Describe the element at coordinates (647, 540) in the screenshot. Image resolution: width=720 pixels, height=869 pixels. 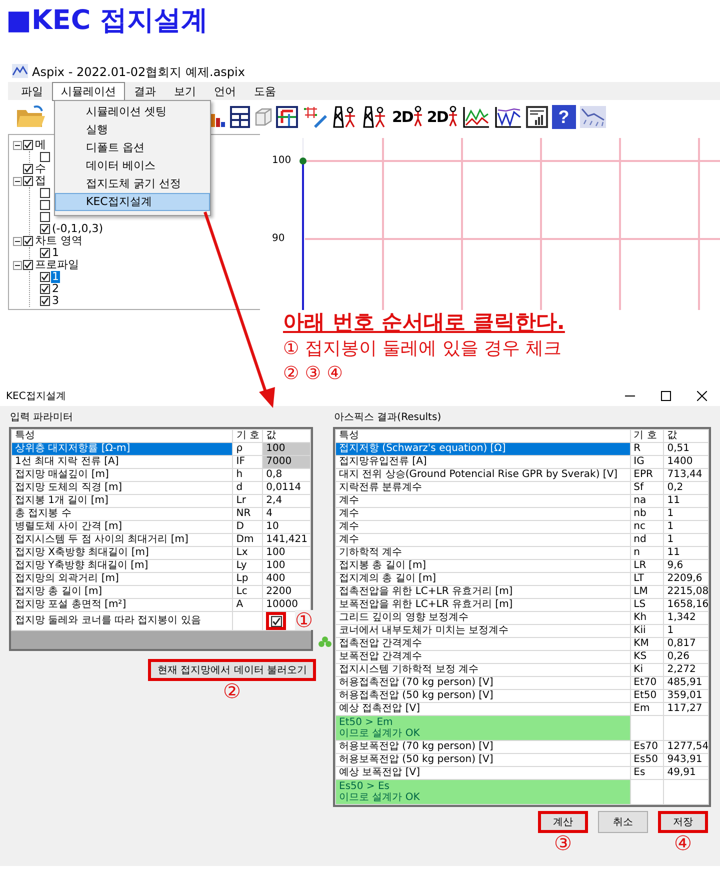
I see `table-cell: nd` at that location.